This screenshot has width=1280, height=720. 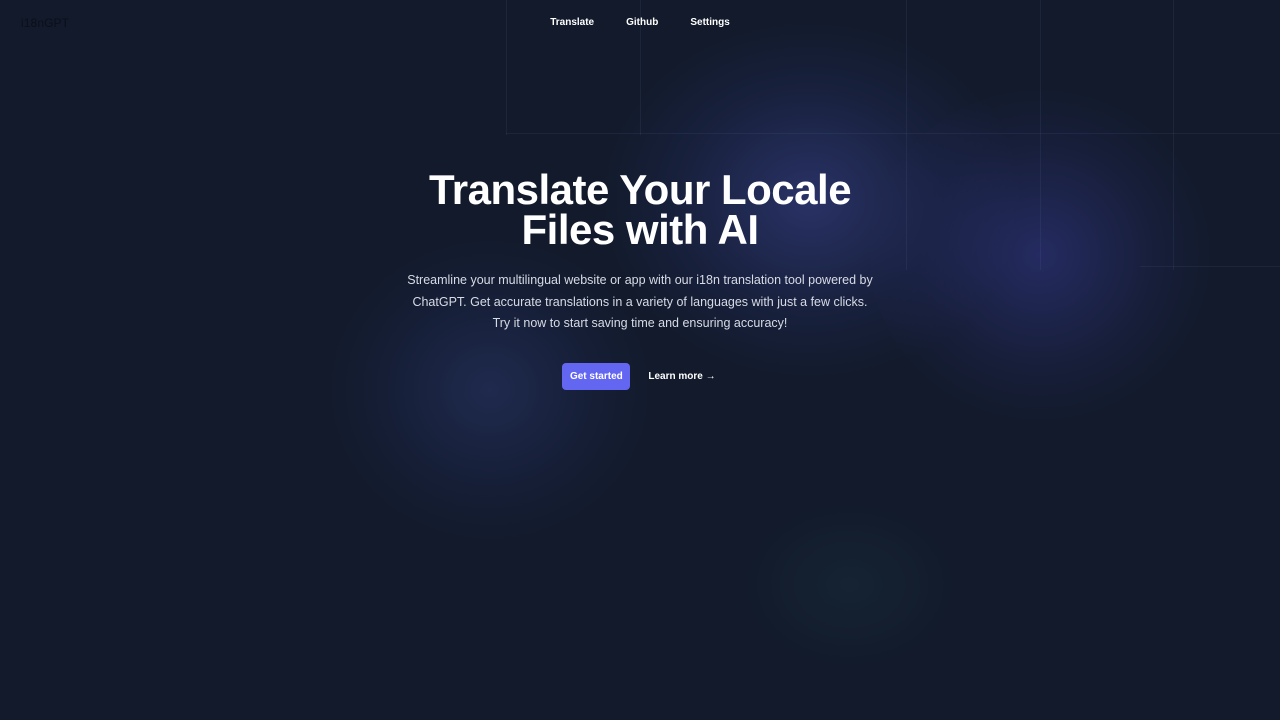 What do you see at coordinates (709, 23) in the screenshot?
I see `nav-settings: Settings` at bounding box center [709, 23].